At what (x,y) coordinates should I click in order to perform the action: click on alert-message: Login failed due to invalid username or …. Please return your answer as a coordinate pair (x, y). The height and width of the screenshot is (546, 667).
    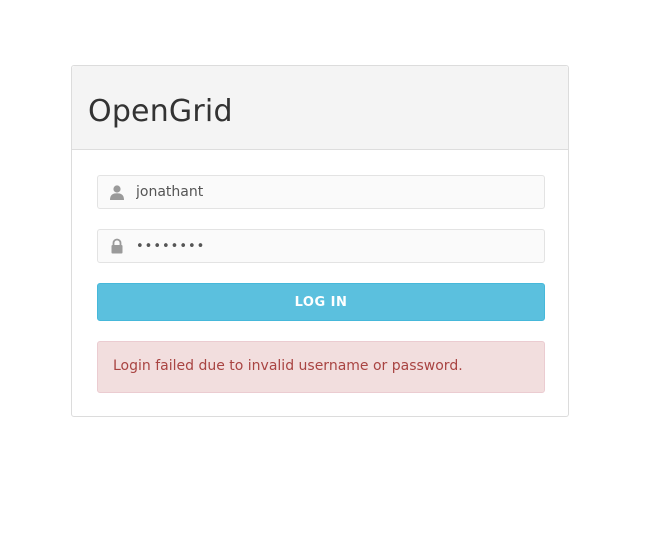
    Looking at the image, I should click on (288, 366).